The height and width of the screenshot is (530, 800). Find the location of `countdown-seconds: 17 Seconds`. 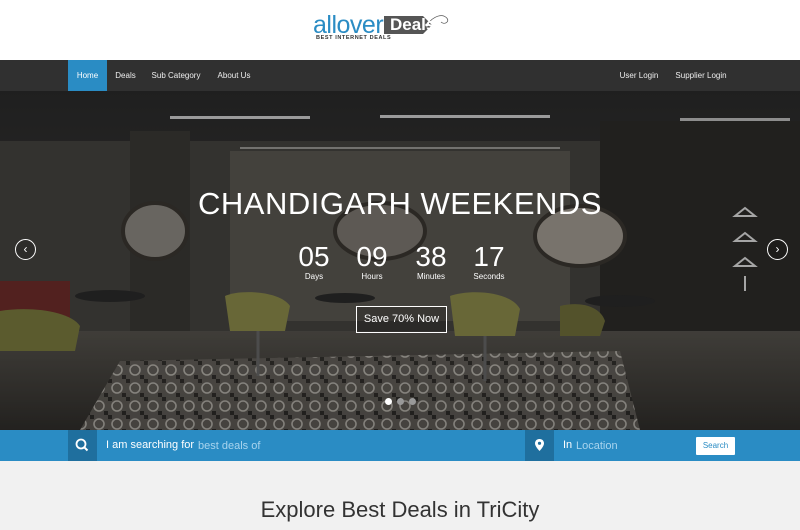

countdown-seconds: 17 Seconds is located at coordinates (489, 261).